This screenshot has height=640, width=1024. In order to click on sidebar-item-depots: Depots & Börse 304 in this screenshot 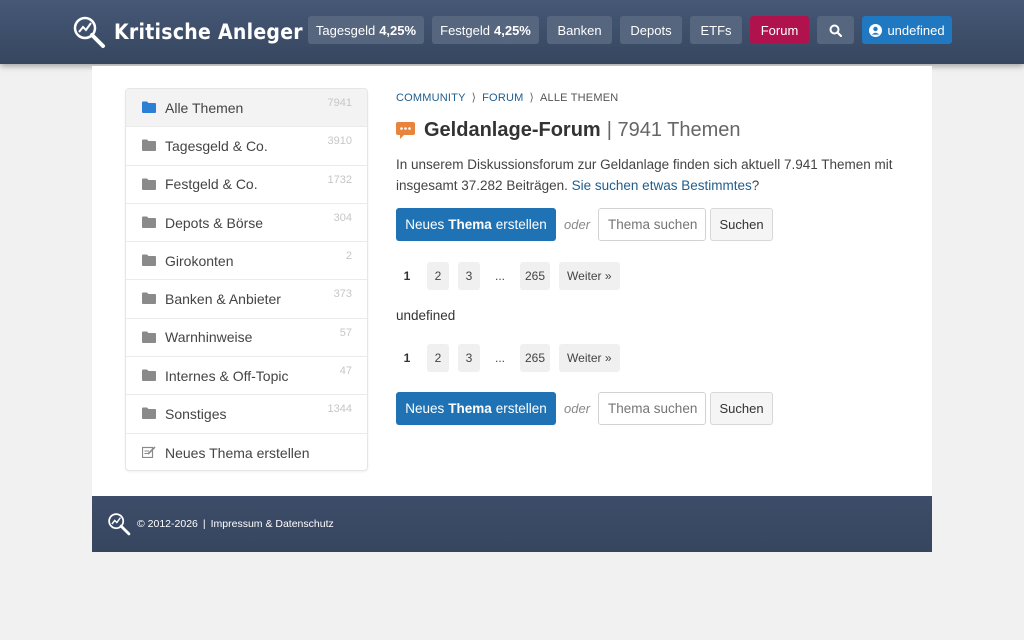, I will do `click(246, 223)`.